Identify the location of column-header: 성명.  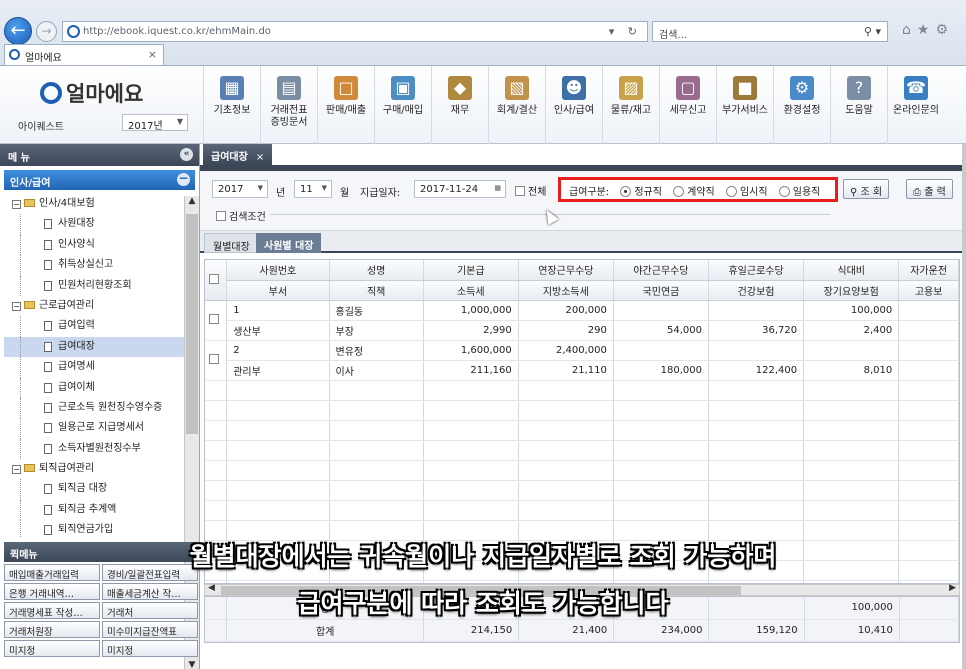
(376, 270).